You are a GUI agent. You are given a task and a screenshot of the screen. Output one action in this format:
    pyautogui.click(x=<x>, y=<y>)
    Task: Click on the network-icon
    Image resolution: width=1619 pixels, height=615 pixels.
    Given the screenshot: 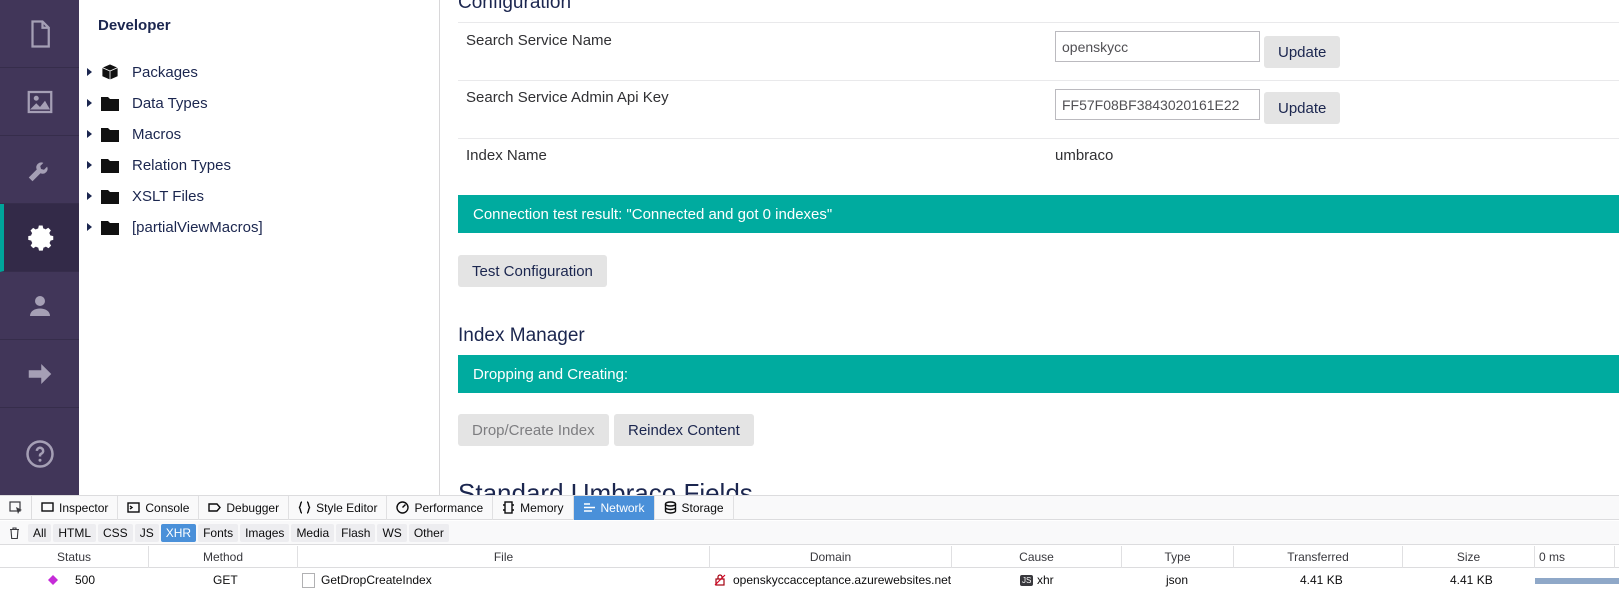 What is the action you would take?
    pyautogui.click(x=589, y=507)
    